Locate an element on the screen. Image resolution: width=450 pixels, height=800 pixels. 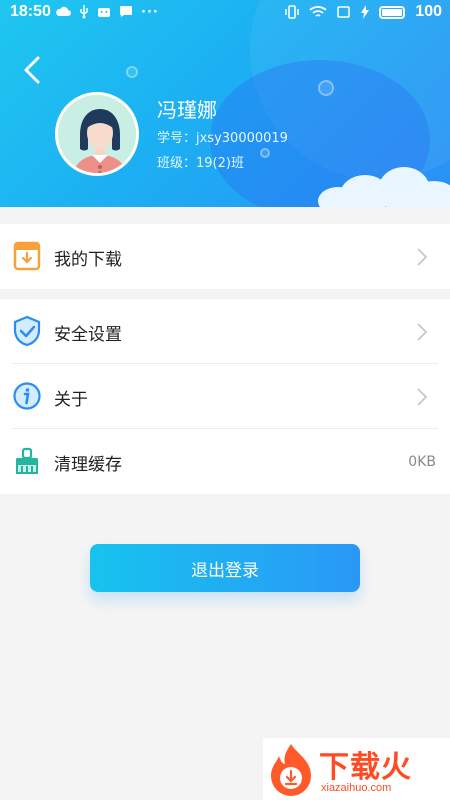
chevron-left-icon is located at coordinates (32, 70).